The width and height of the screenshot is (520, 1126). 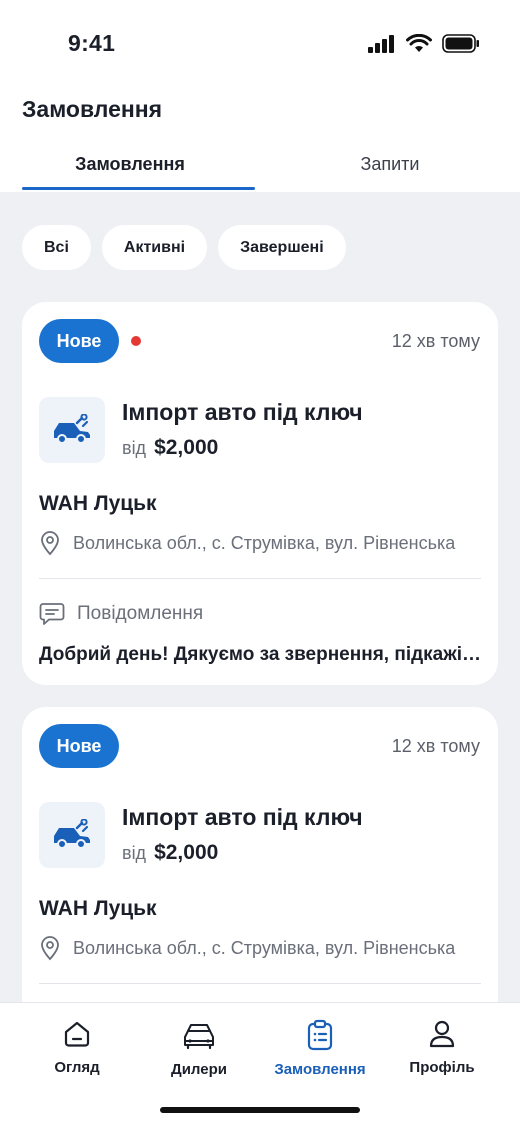 I want to click on signal-icon, so click(x=381, y=43).